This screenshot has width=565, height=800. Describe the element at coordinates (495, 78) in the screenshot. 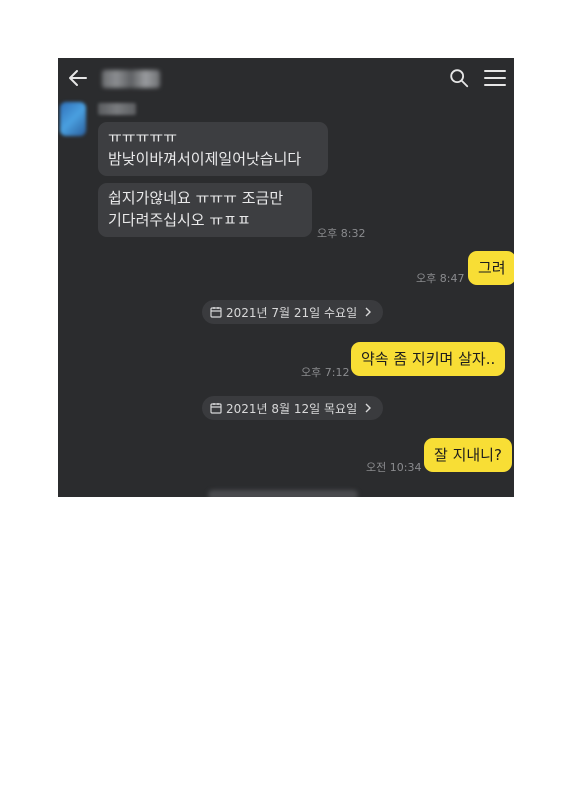

I see `hamburger-menu-icon` at that location.